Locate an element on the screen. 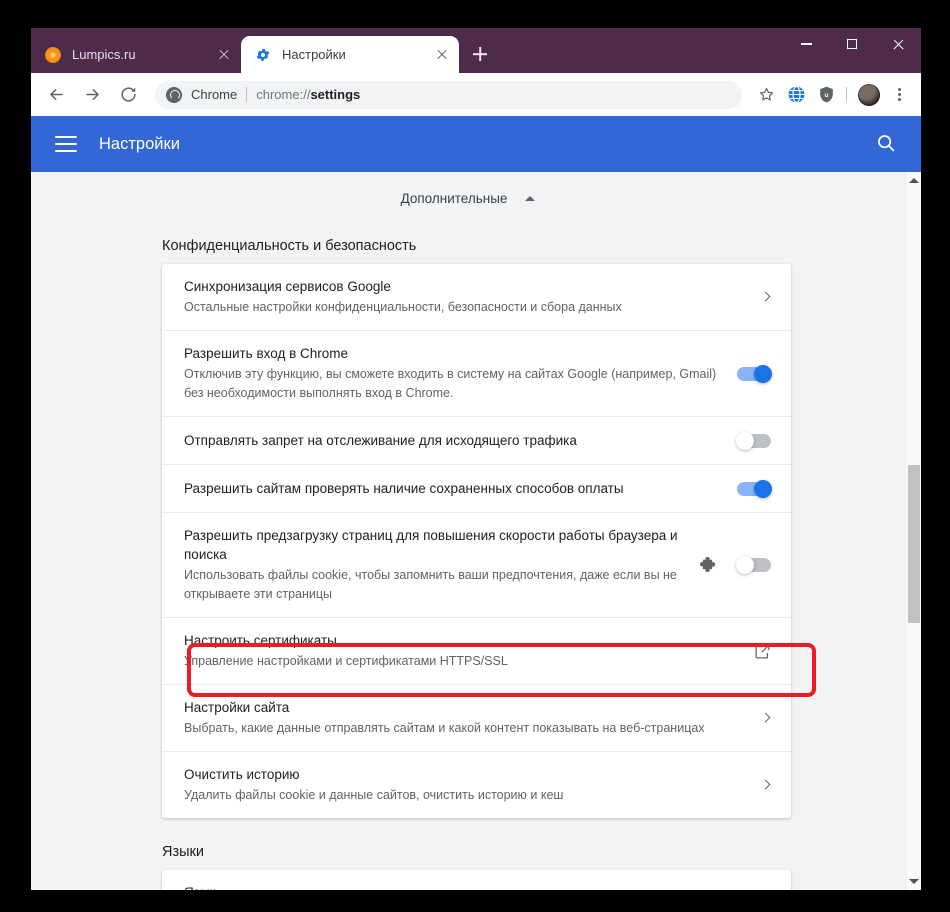  vertical-scrollbar is located at coordinates (913, 531).